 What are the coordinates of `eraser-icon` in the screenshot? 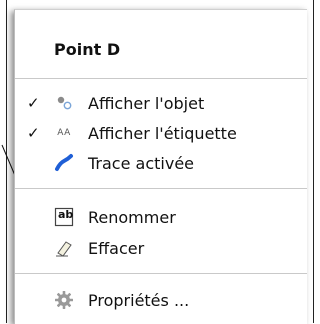 It's located at (64, 248).